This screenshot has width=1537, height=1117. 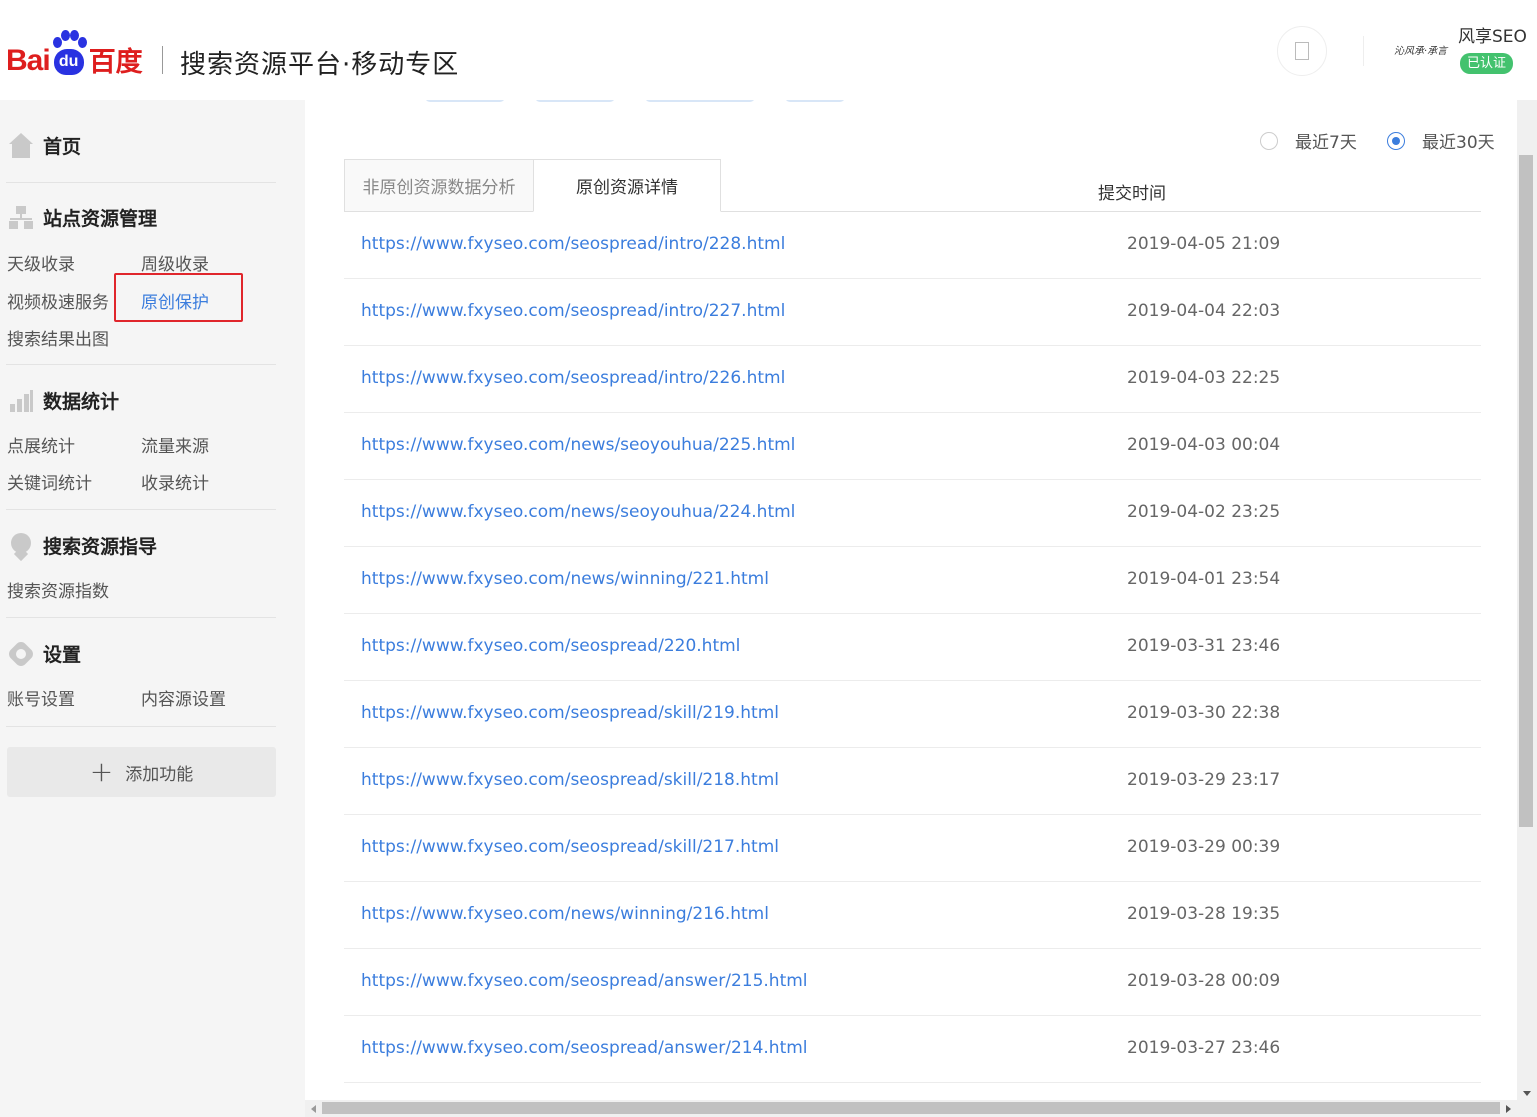 I want to click on verified-badge: 已认证, so click(x=1486, y=63).